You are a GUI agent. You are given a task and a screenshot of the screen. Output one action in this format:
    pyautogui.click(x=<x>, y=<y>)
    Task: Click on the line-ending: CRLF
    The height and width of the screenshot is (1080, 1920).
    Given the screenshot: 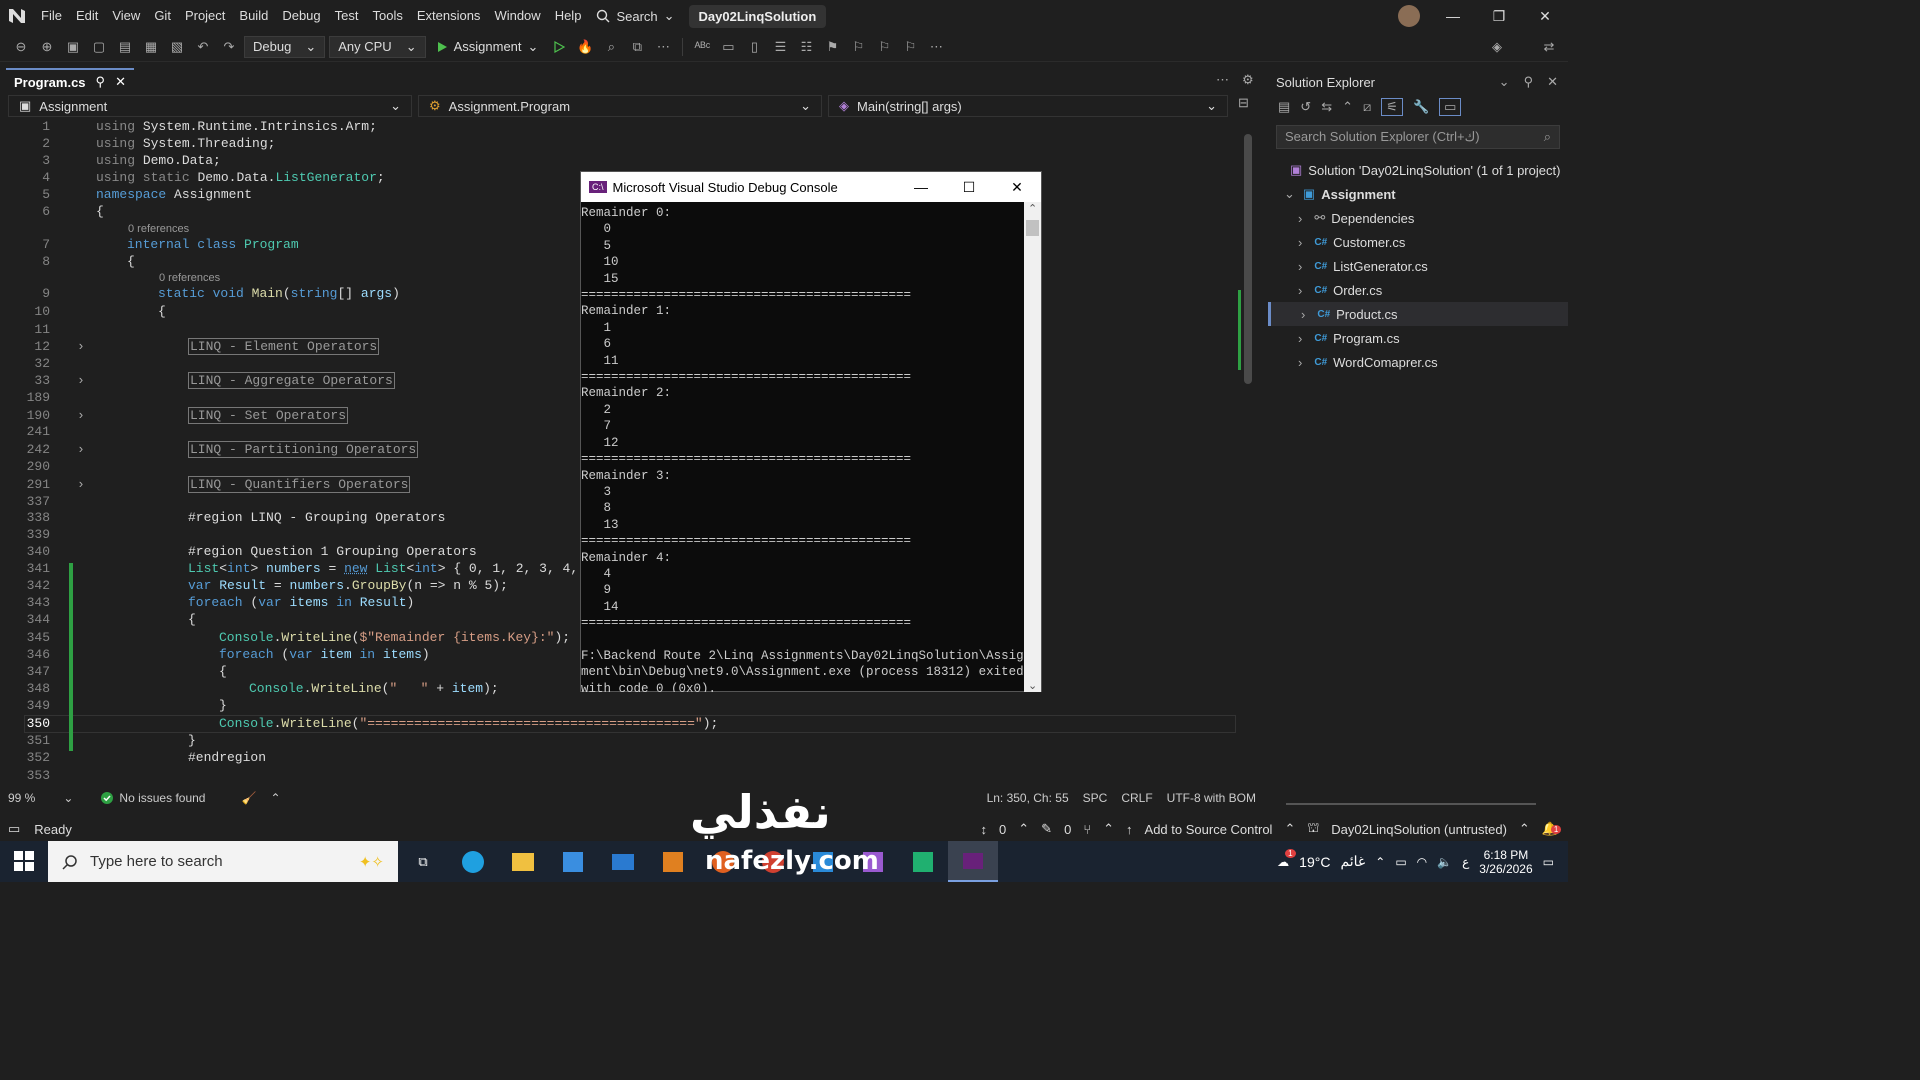 What is the action you would take?
    pyautogui.click(x=1136, y=798)
    